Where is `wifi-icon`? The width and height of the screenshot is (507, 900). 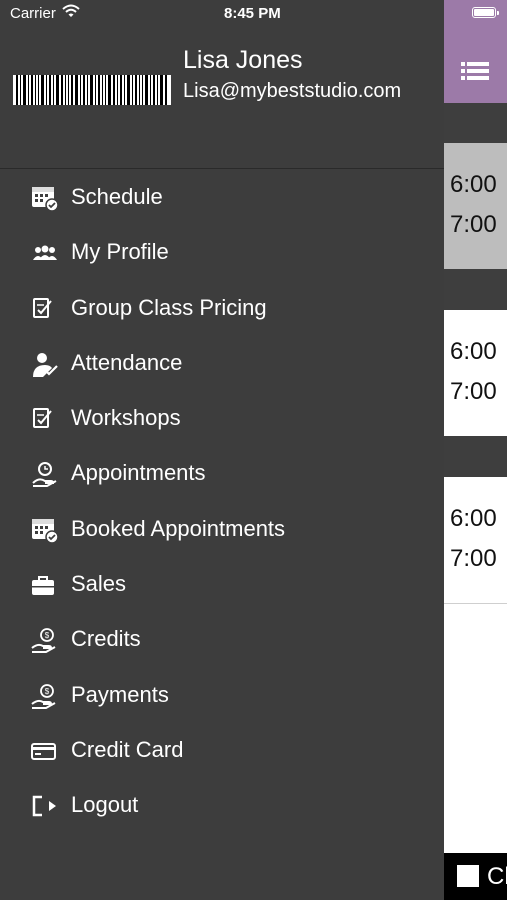 wifi-icon is located at coordinates (71, 13).